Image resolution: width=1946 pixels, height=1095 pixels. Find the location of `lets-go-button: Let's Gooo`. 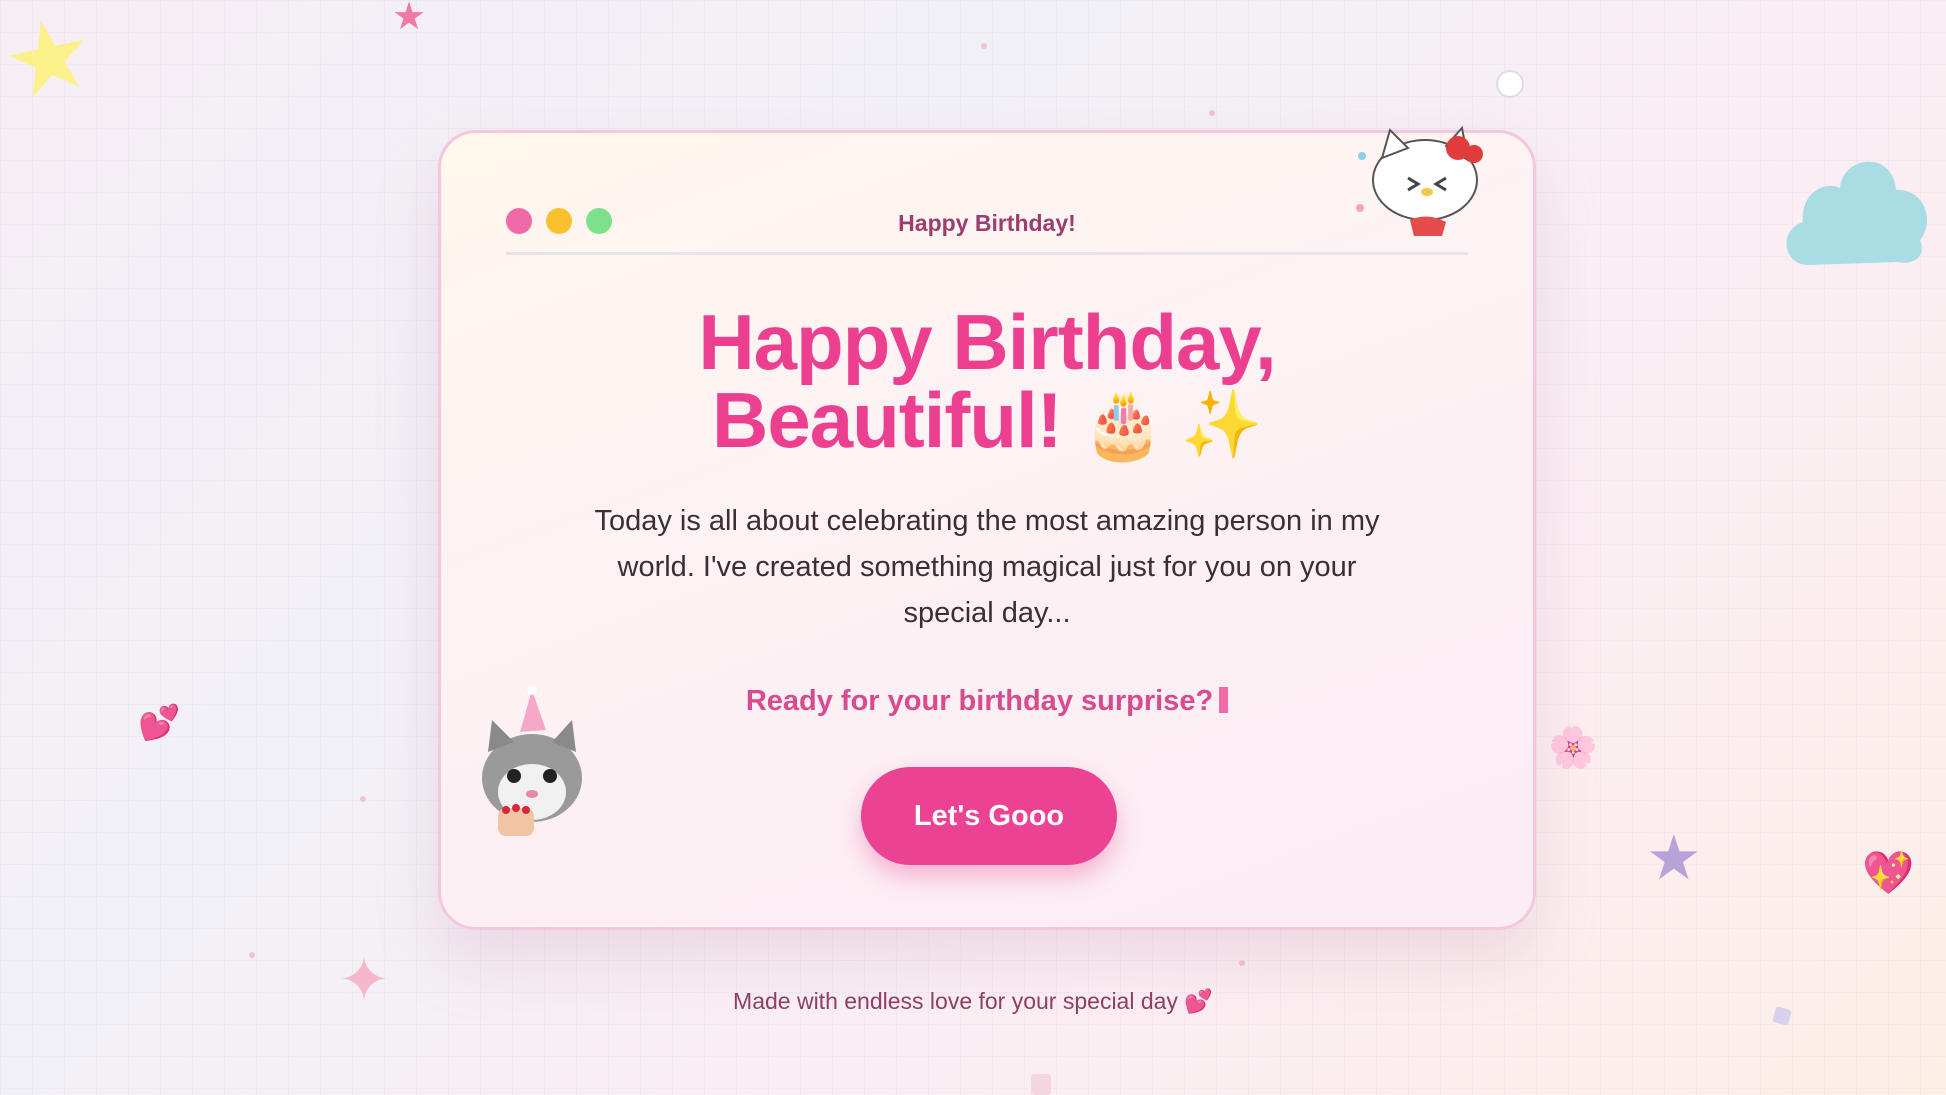

lets-go-button: Let's Gooo is located at coordinates (989, 816).